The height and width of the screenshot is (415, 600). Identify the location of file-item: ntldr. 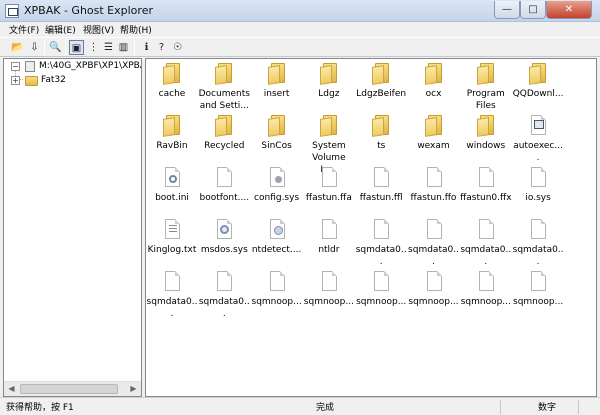
(329, 245).